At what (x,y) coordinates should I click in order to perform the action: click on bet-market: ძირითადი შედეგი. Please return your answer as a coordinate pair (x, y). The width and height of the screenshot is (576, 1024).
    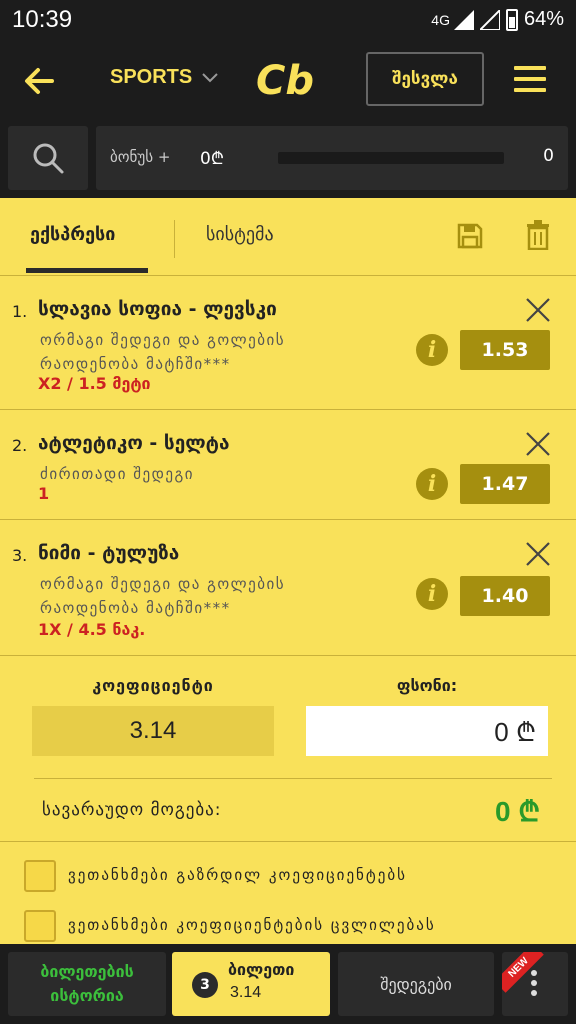
    Looking at the image, I should click on (117, 474).